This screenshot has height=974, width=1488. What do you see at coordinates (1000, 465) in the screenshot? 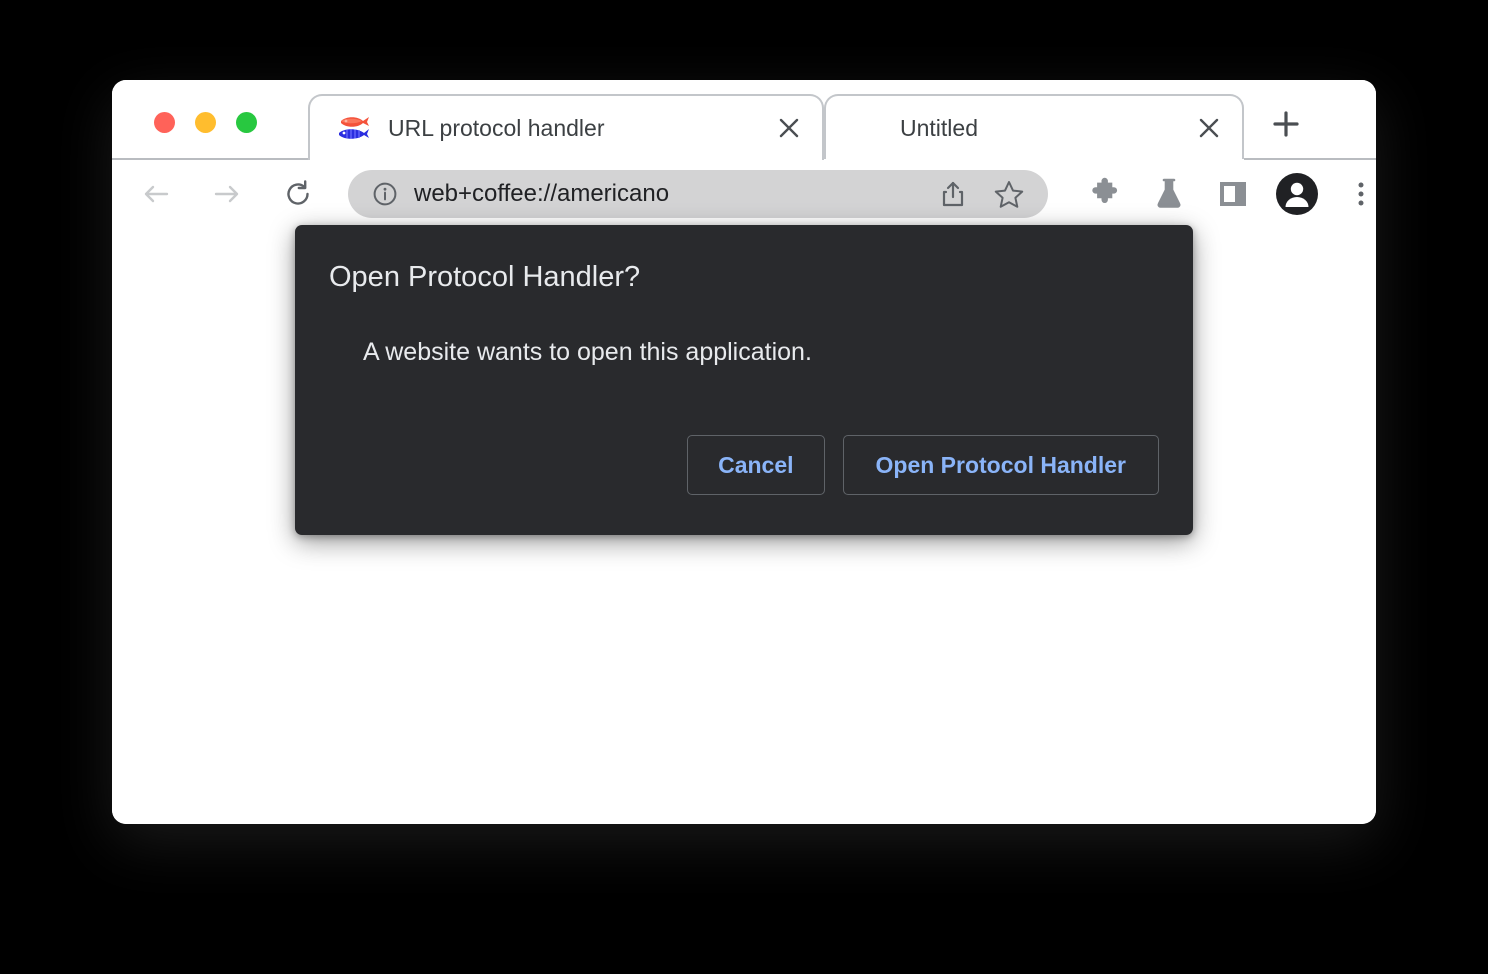
I see `open-protocol-handler-button: Open Protocol Handler` at bounding box center [1000, 465].